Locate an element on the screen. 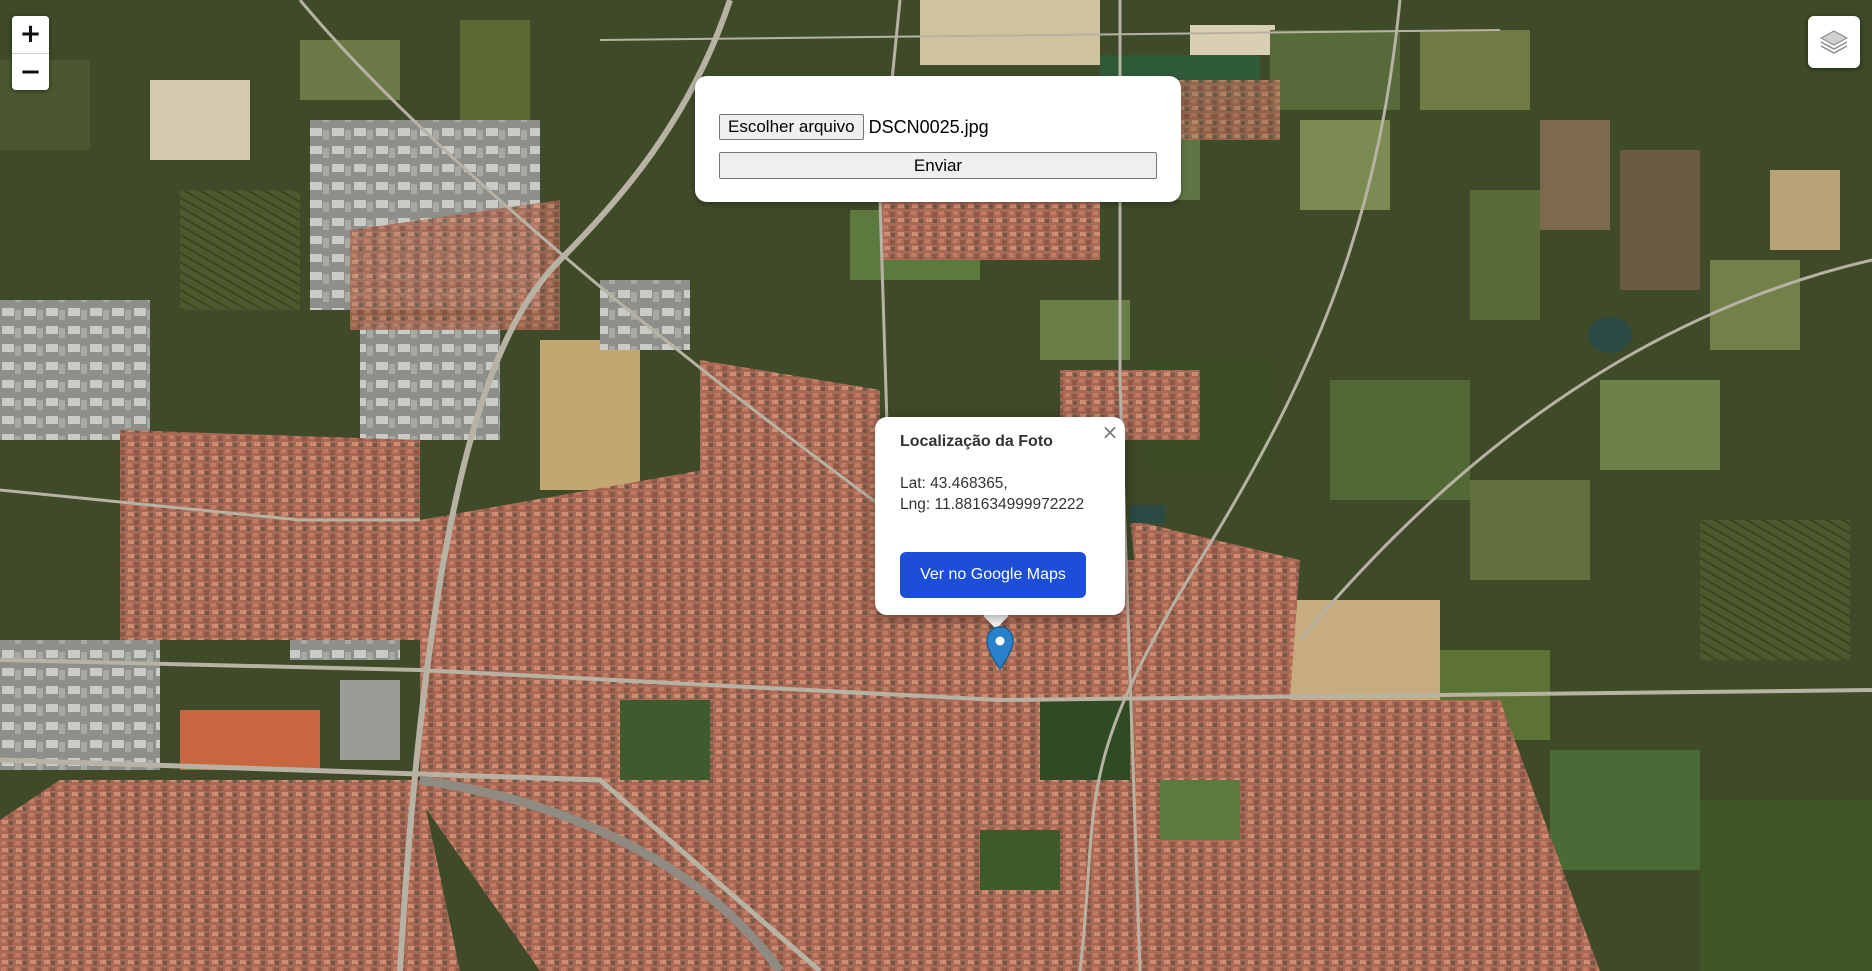 The height and width of the screenshot is (971, 1872). map-pin-icon is located at coordinates (1000, 649).